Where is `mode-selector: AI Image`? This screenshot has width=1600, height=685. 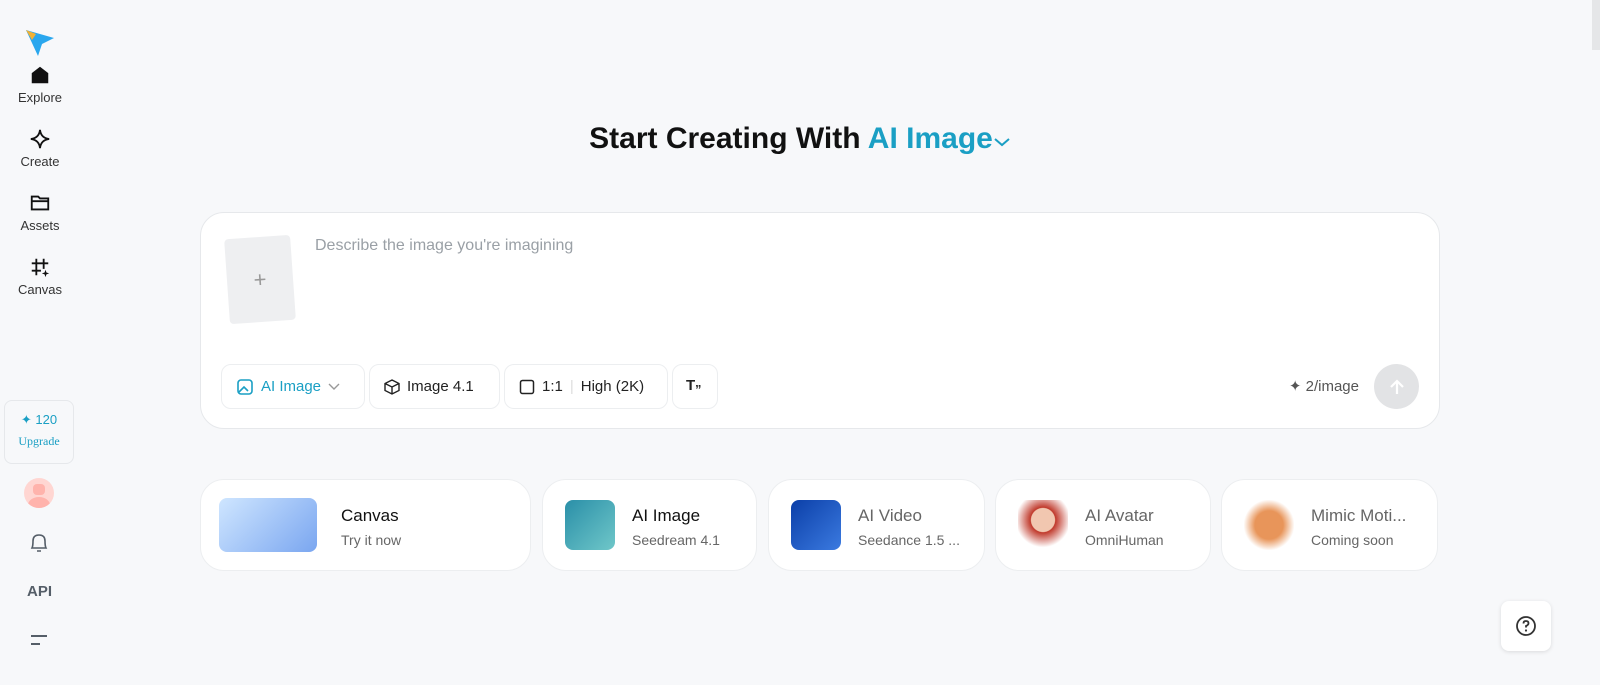 mode-selector: AI Image is located at coordinates (939, 138).